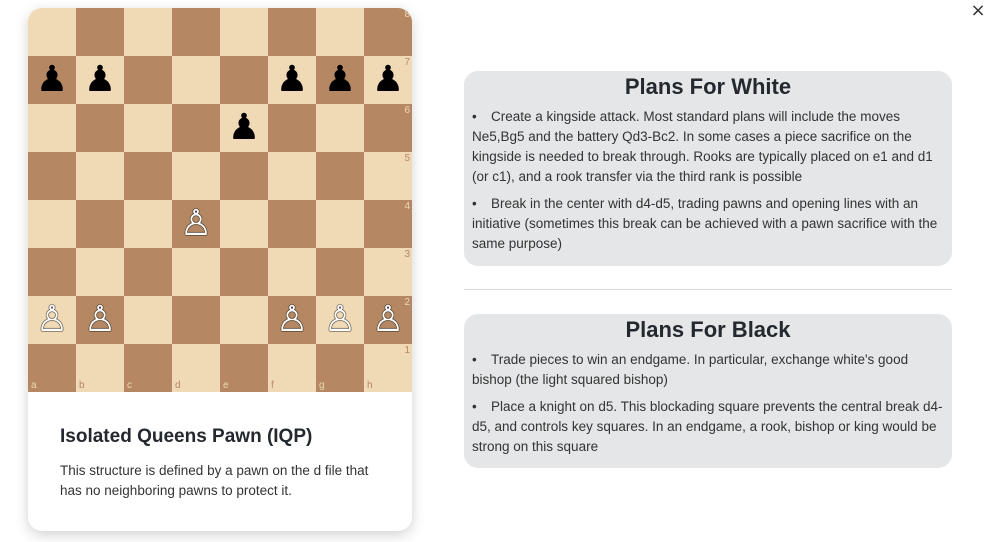 The width and height of the screenshot is (997, 542). I want to click on square-g2: ♙, so click(340, 320).